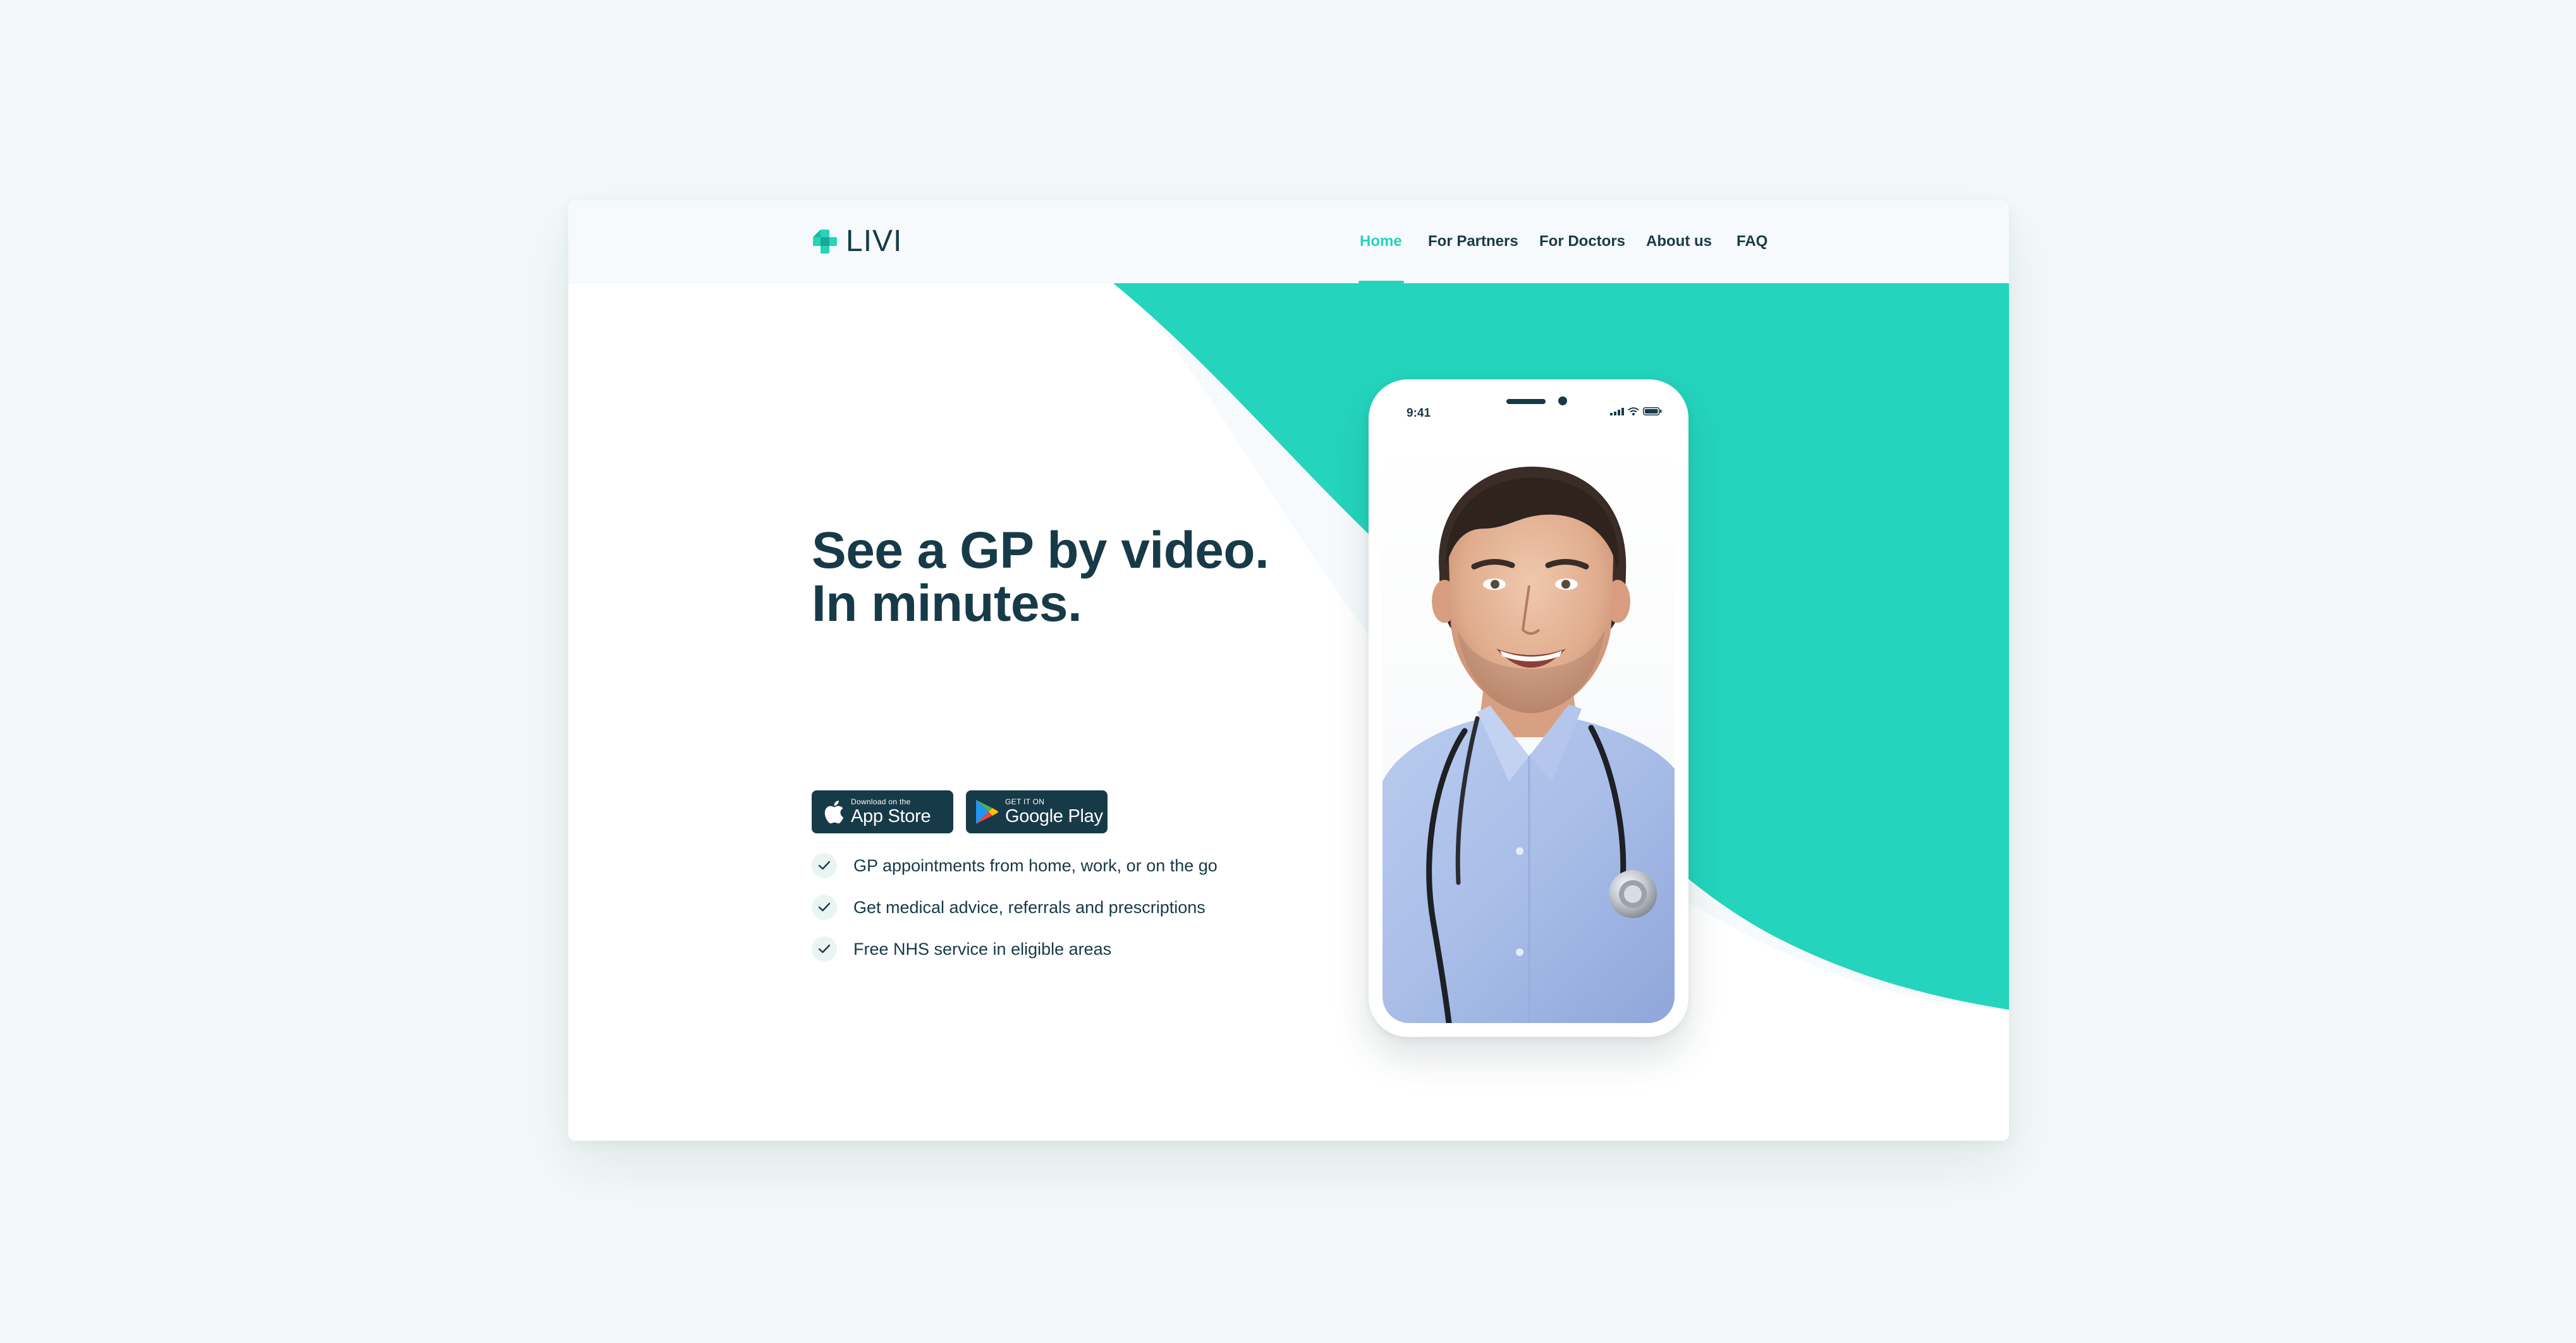  I want to click on signal-icon, so click(1617, 411).